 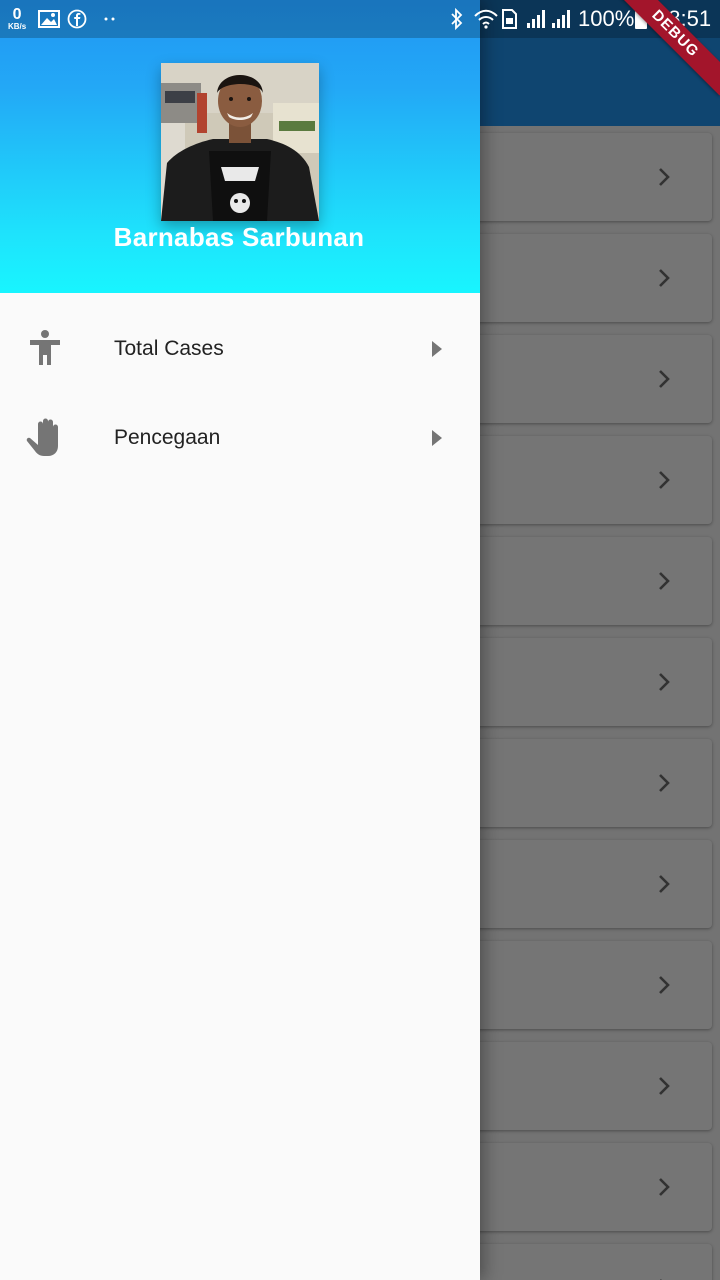 What do you see at coordinates (49, 19) in the screenshot?
I see `gallery-icon` at bounding box center [49, 19].